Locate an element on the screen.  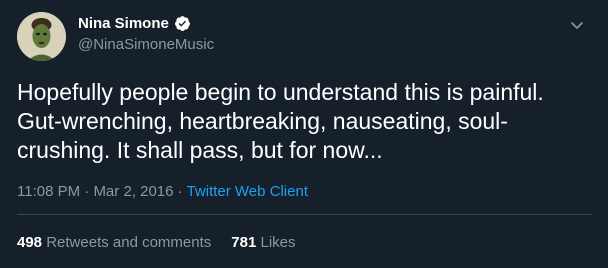
chevron-down-icon is located at coordinates (577, 25).